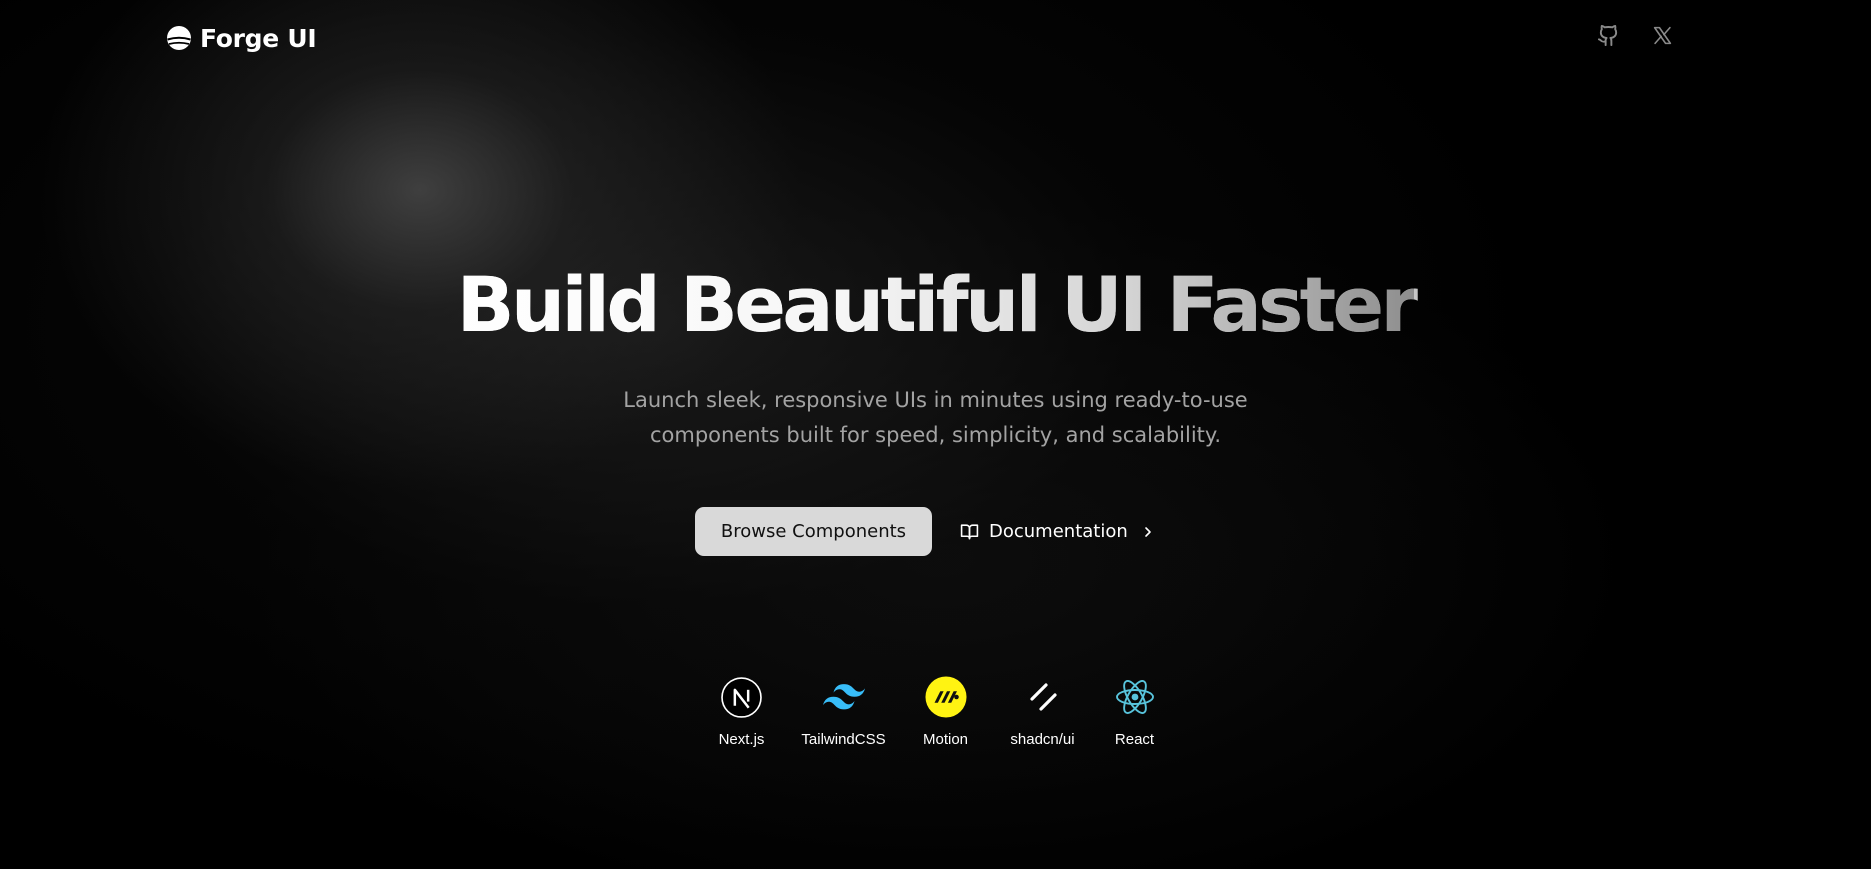  I want to click on react-icon, so click(1135, 697).